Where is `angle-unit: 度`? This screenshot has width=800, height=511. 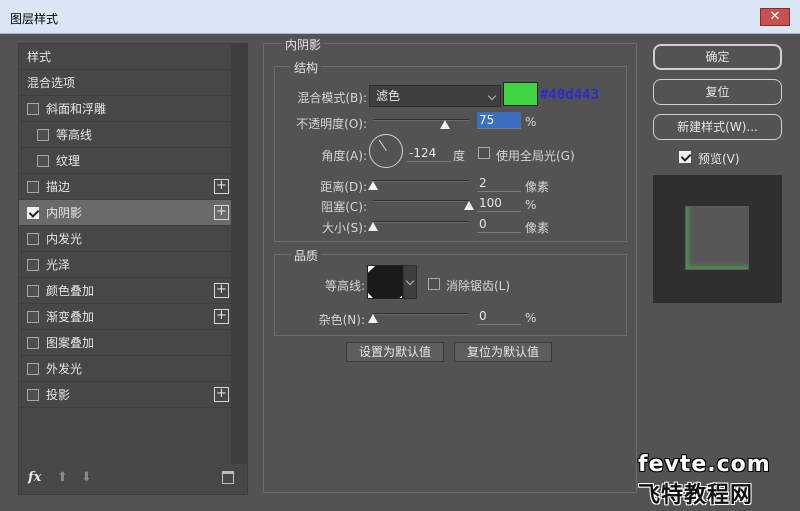
angle-unit: 度 is located at coordinates (459, 156).